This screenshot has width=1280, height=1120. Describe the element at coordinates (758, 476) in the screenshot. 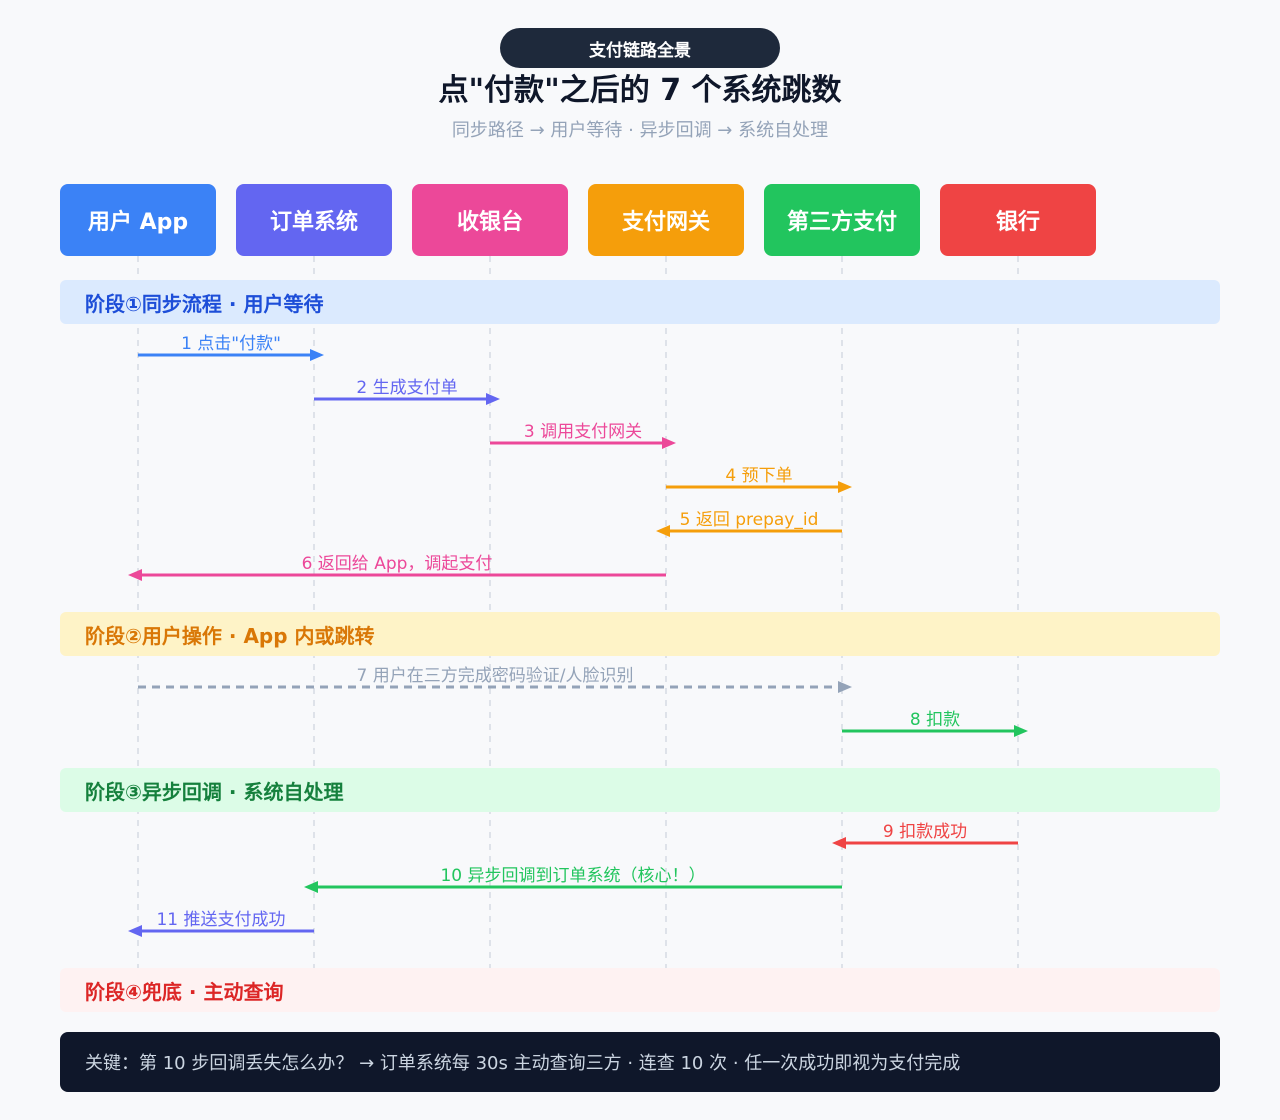

I see `message-label: 4 预下单` at that location.